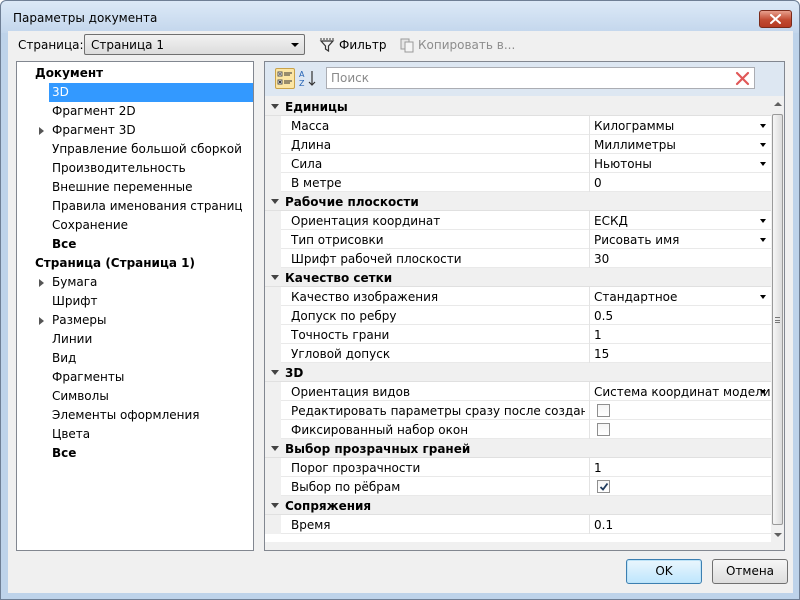 The width and height of the screenshot is (800, 600). I want to click on search-field, so click(540, 78).